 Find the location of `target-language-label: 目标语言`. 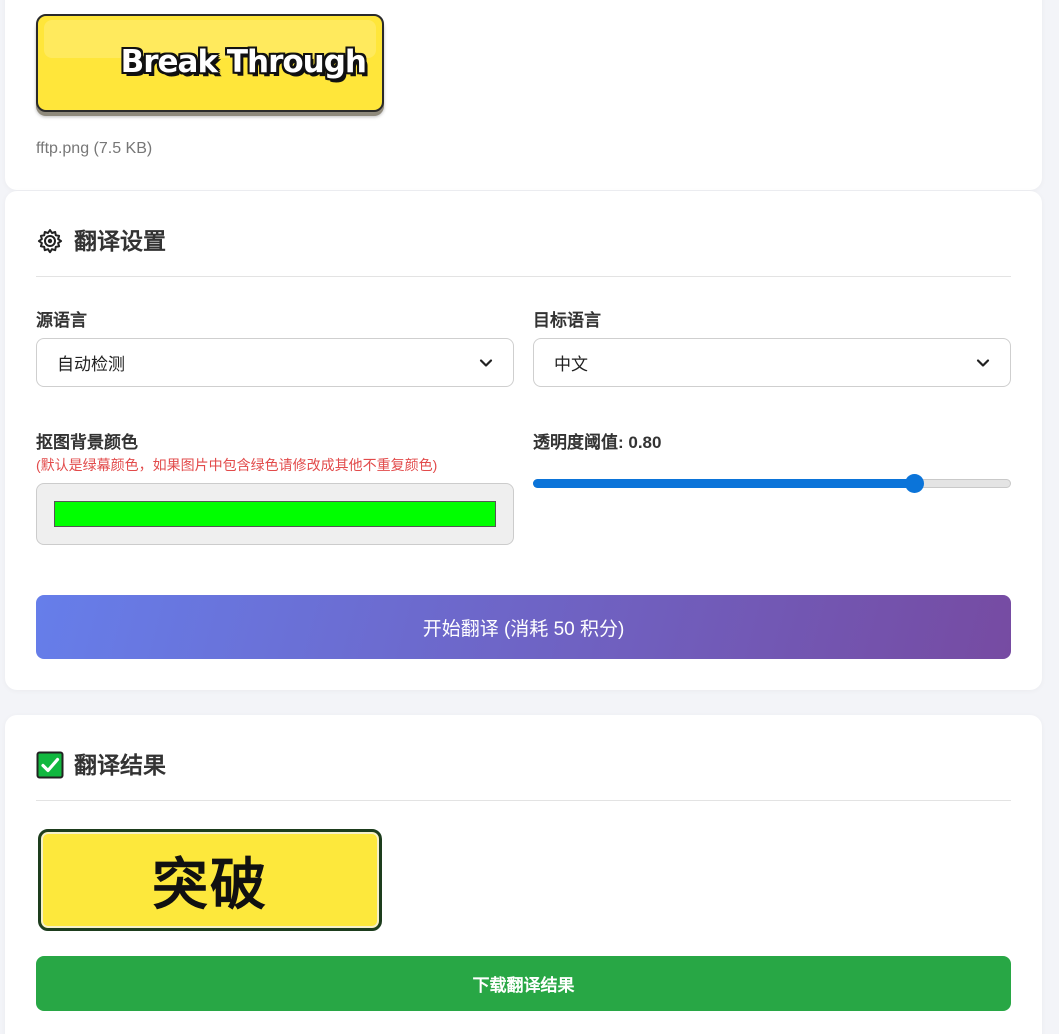

target-language-label: 目标语言 is located at coordinates (567, 320).